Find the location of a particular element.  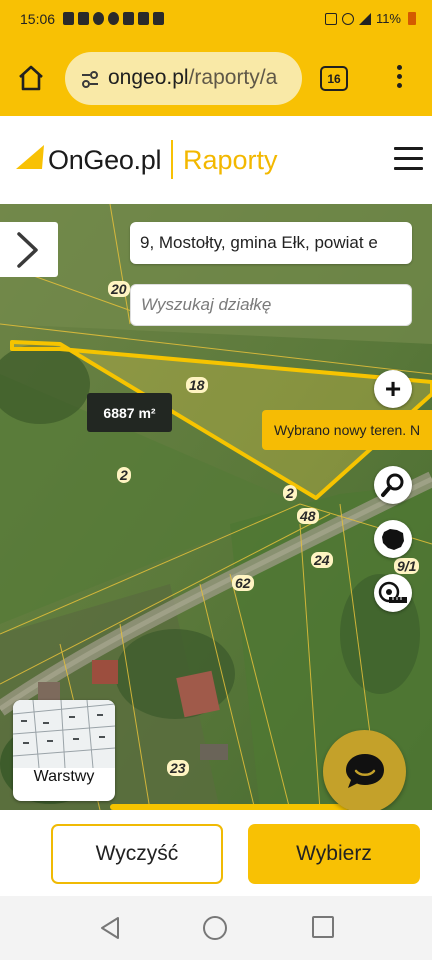

chat-button is located at coordinates (364, 770).